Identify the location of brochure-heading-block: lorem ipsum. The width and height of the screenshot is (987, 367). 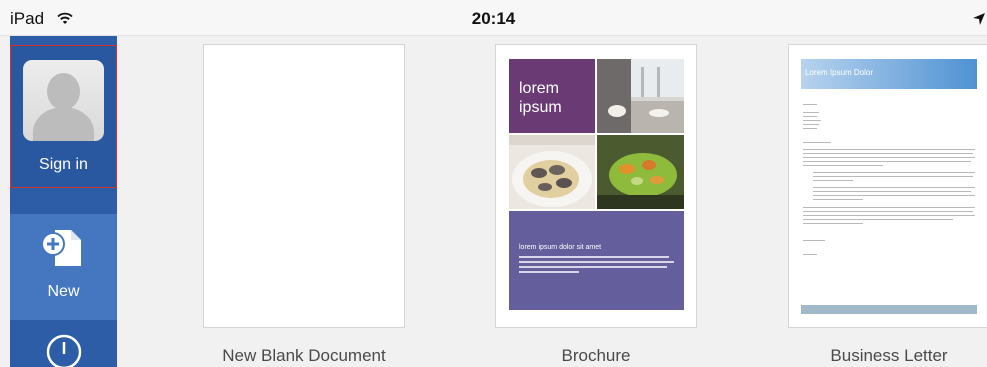
(552, 96).